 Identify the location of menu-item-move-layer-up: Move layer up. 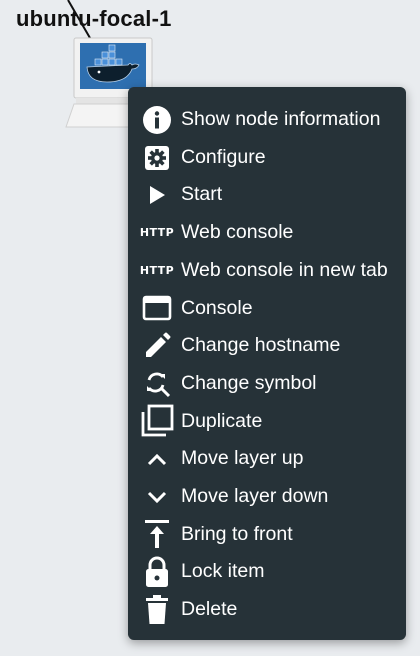
(267, 459).